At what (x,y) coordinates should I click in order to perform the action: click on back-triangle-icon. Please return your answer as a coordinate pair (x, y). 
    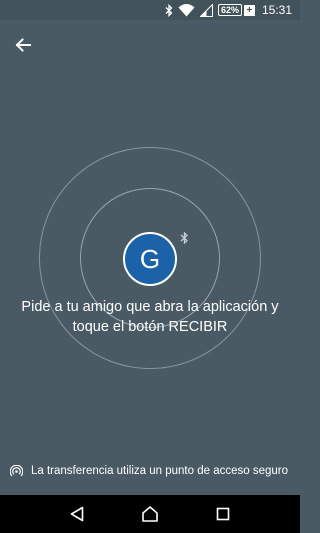
    Looking at the image, I should click on (76, 514).